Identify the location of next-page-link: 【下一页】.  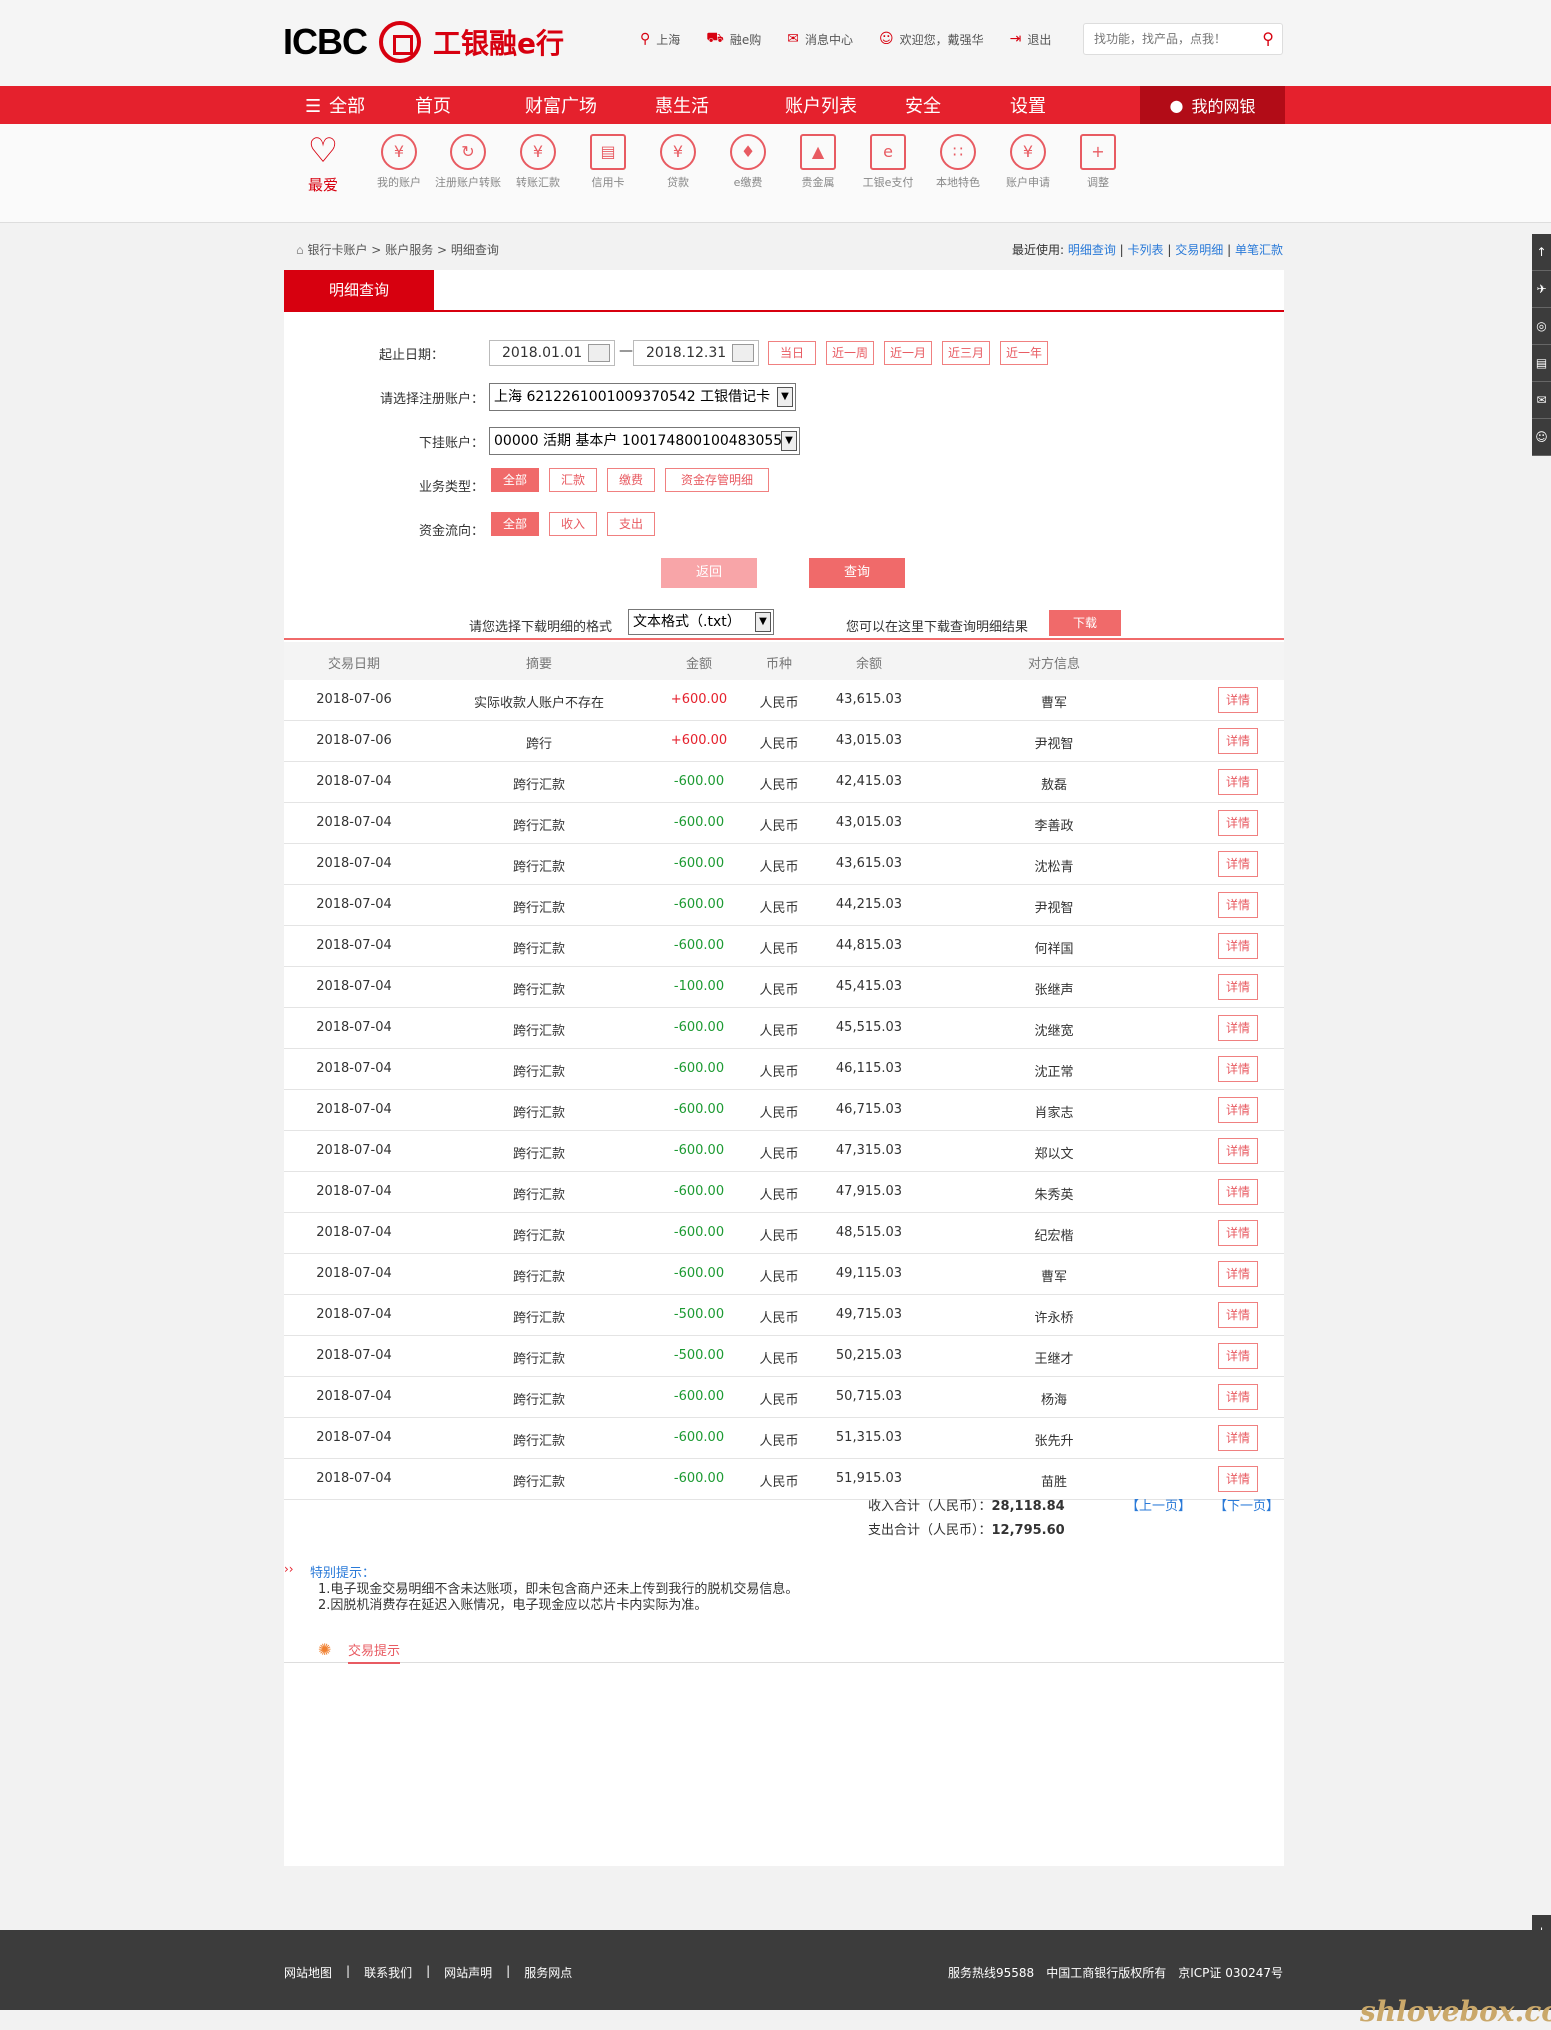
(1246, 1504).